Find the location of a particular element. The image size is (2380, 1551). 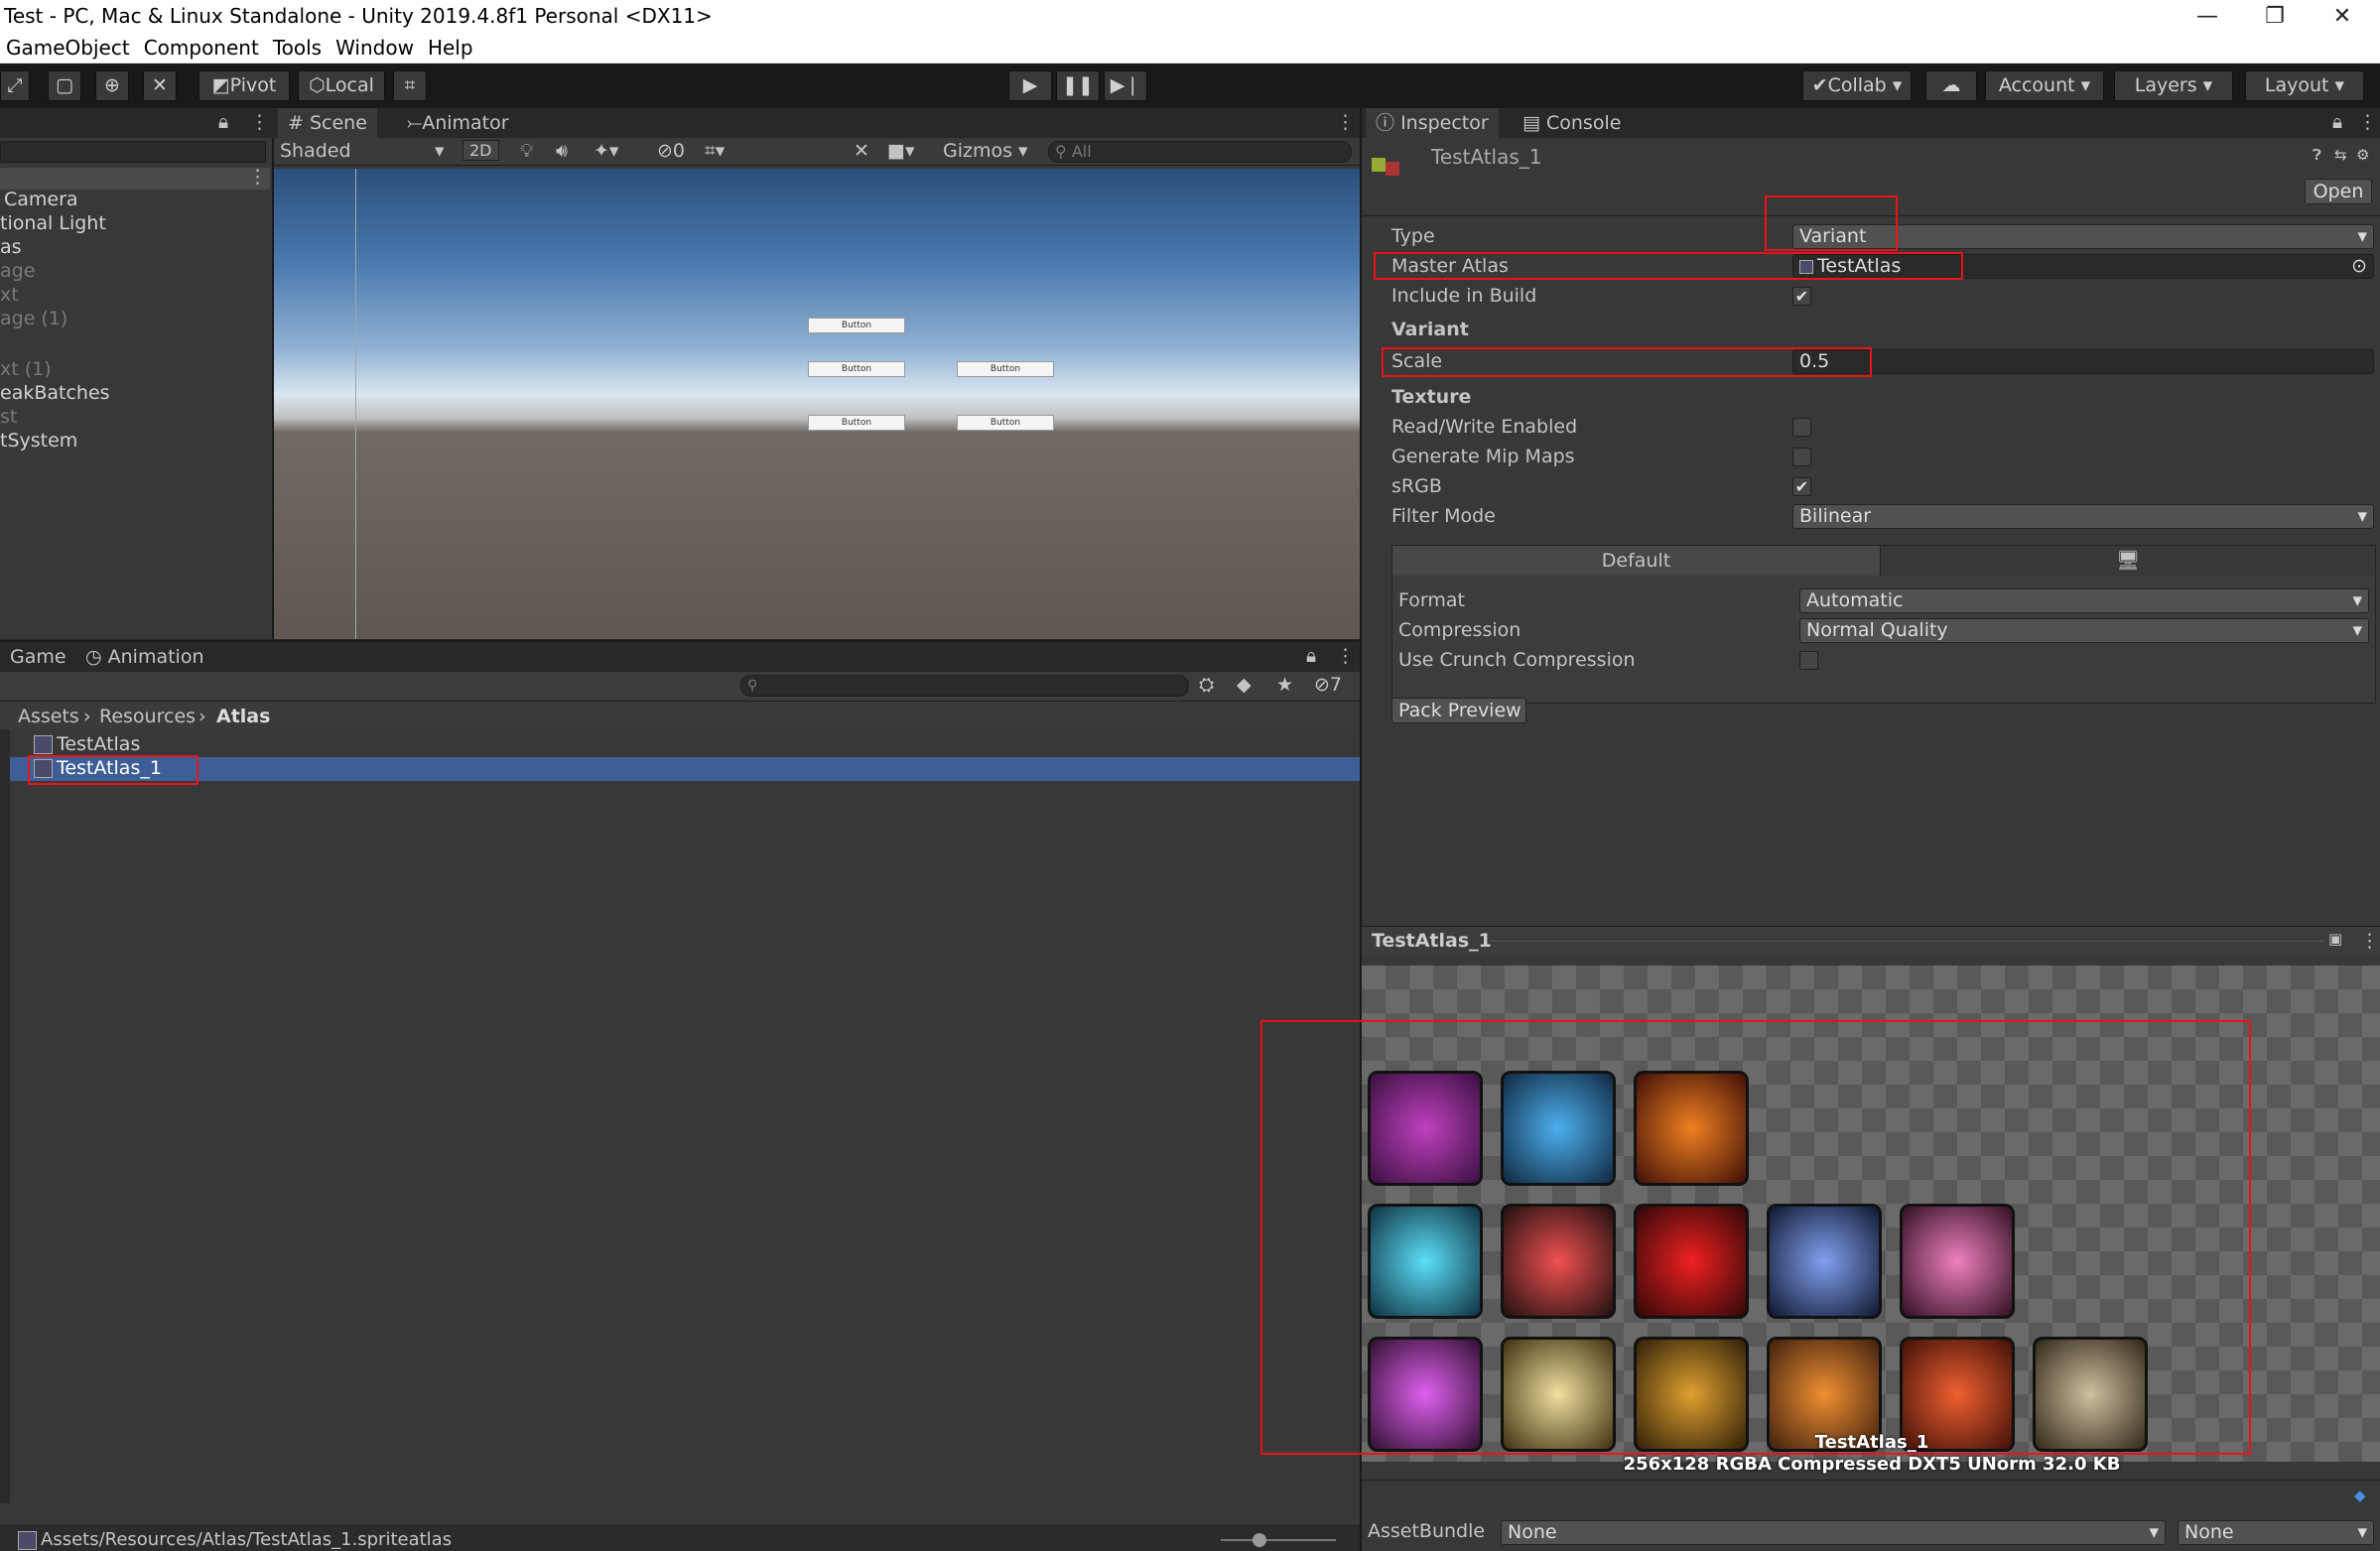

hierarchy-item: age is located at coordinates (17, 271).